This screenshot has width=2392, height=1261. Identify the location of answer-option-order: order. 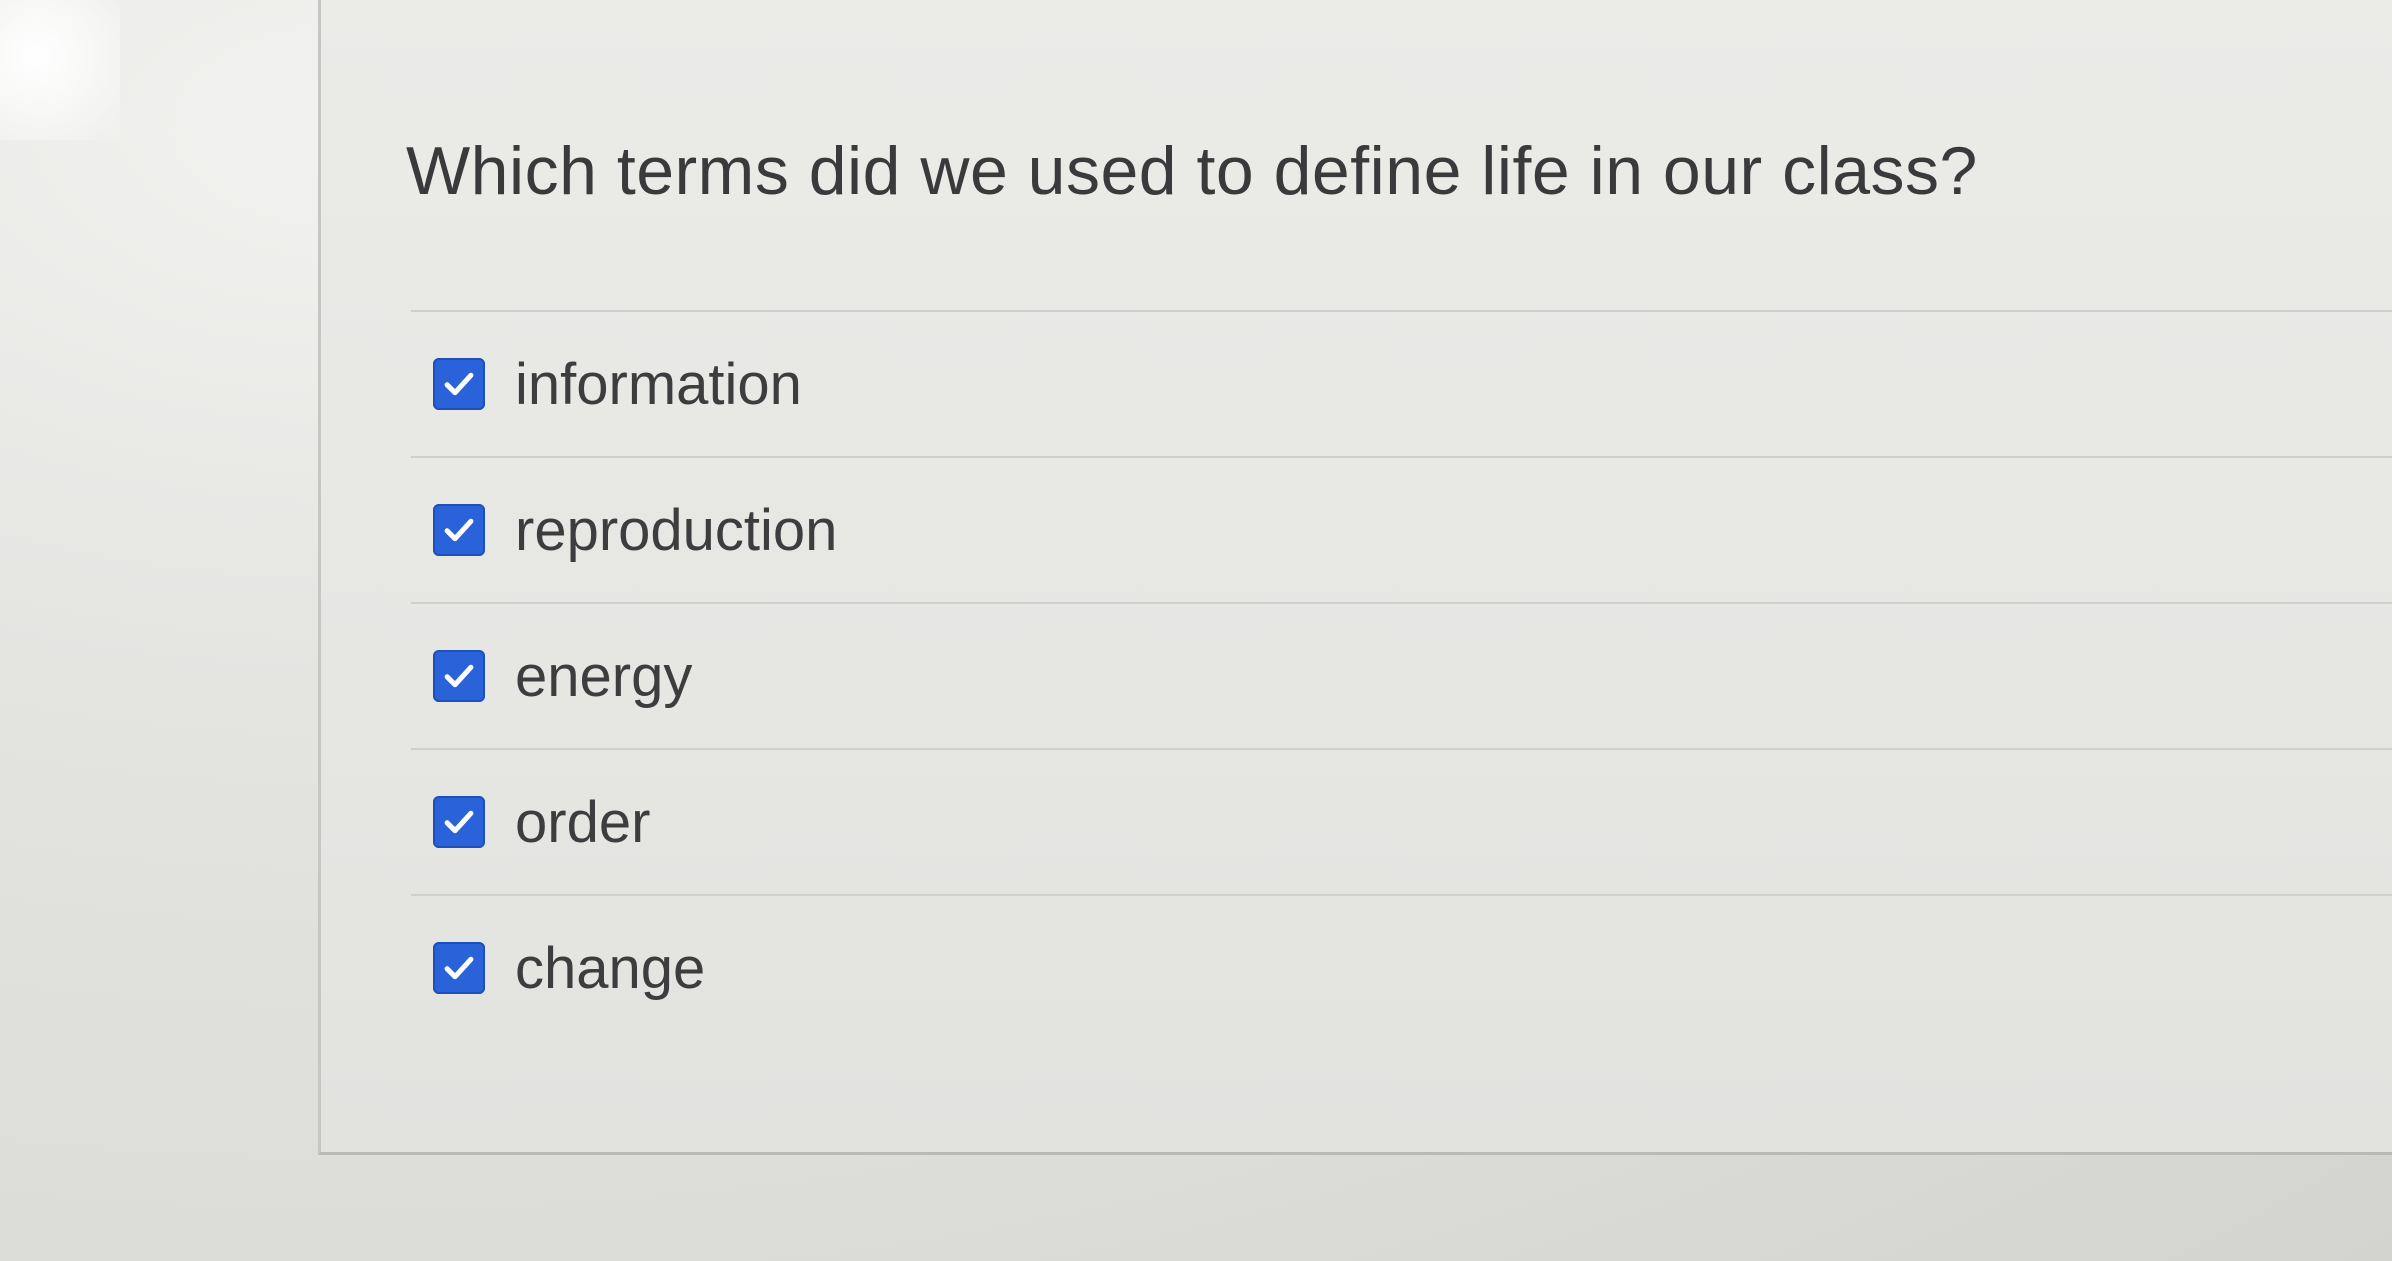
(1401, 821).